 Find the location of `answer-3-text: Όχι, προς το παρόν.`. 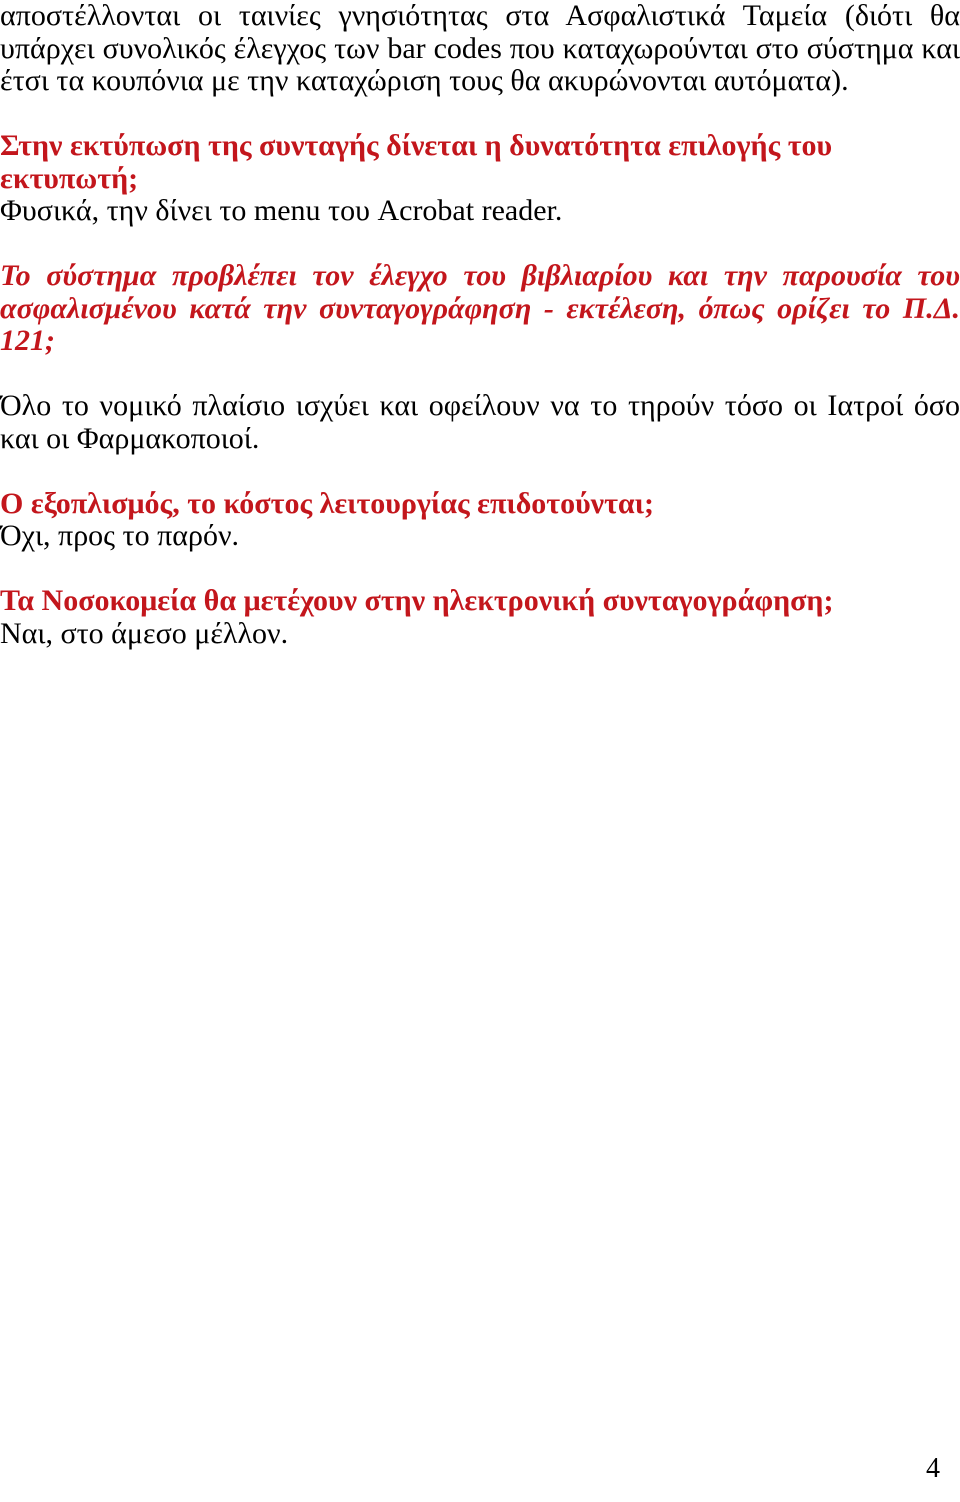

answer-3-text: Όχι, προς το παρόν. is located at coordinates (120, 535).